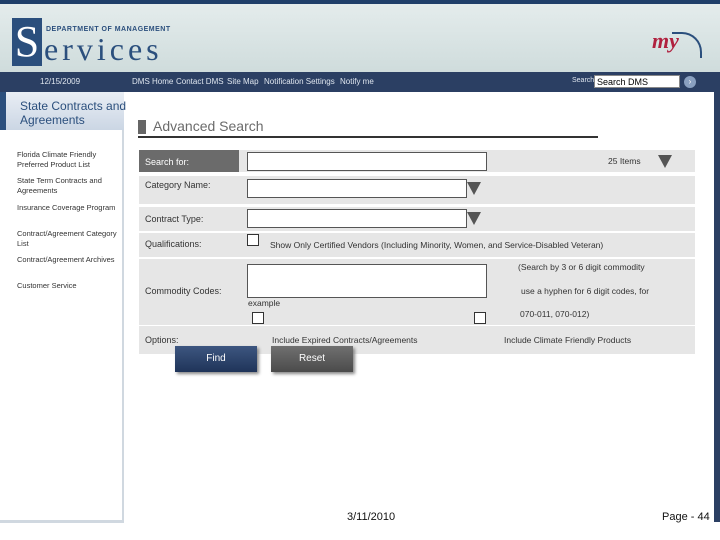 Image resolution: width=720 pixels, height=540 pixels. What do you see at coordinates (68, 286) in the screenshot?
I see `sidebar-item-customer-service: Customer Service` at bounding box center [68, 286].